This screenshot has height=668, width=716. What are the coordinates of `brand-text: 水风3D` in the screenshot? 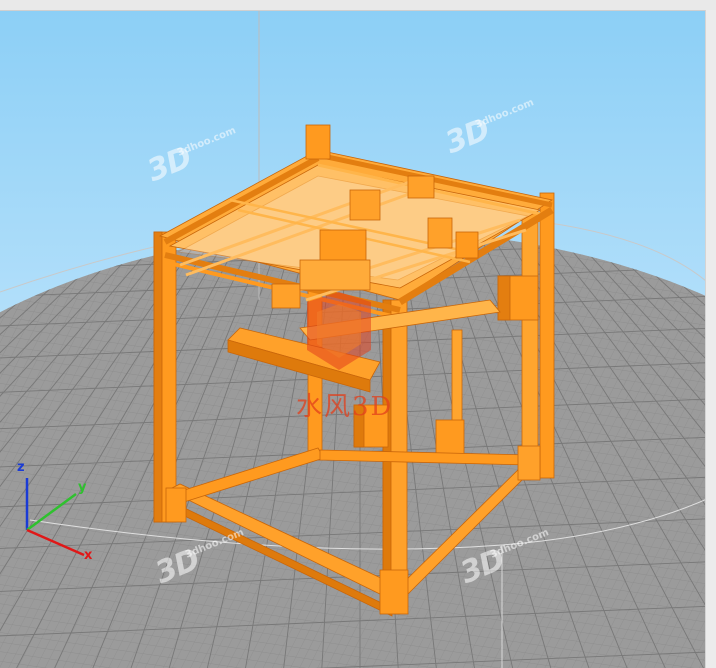 It's located at (345, 407).